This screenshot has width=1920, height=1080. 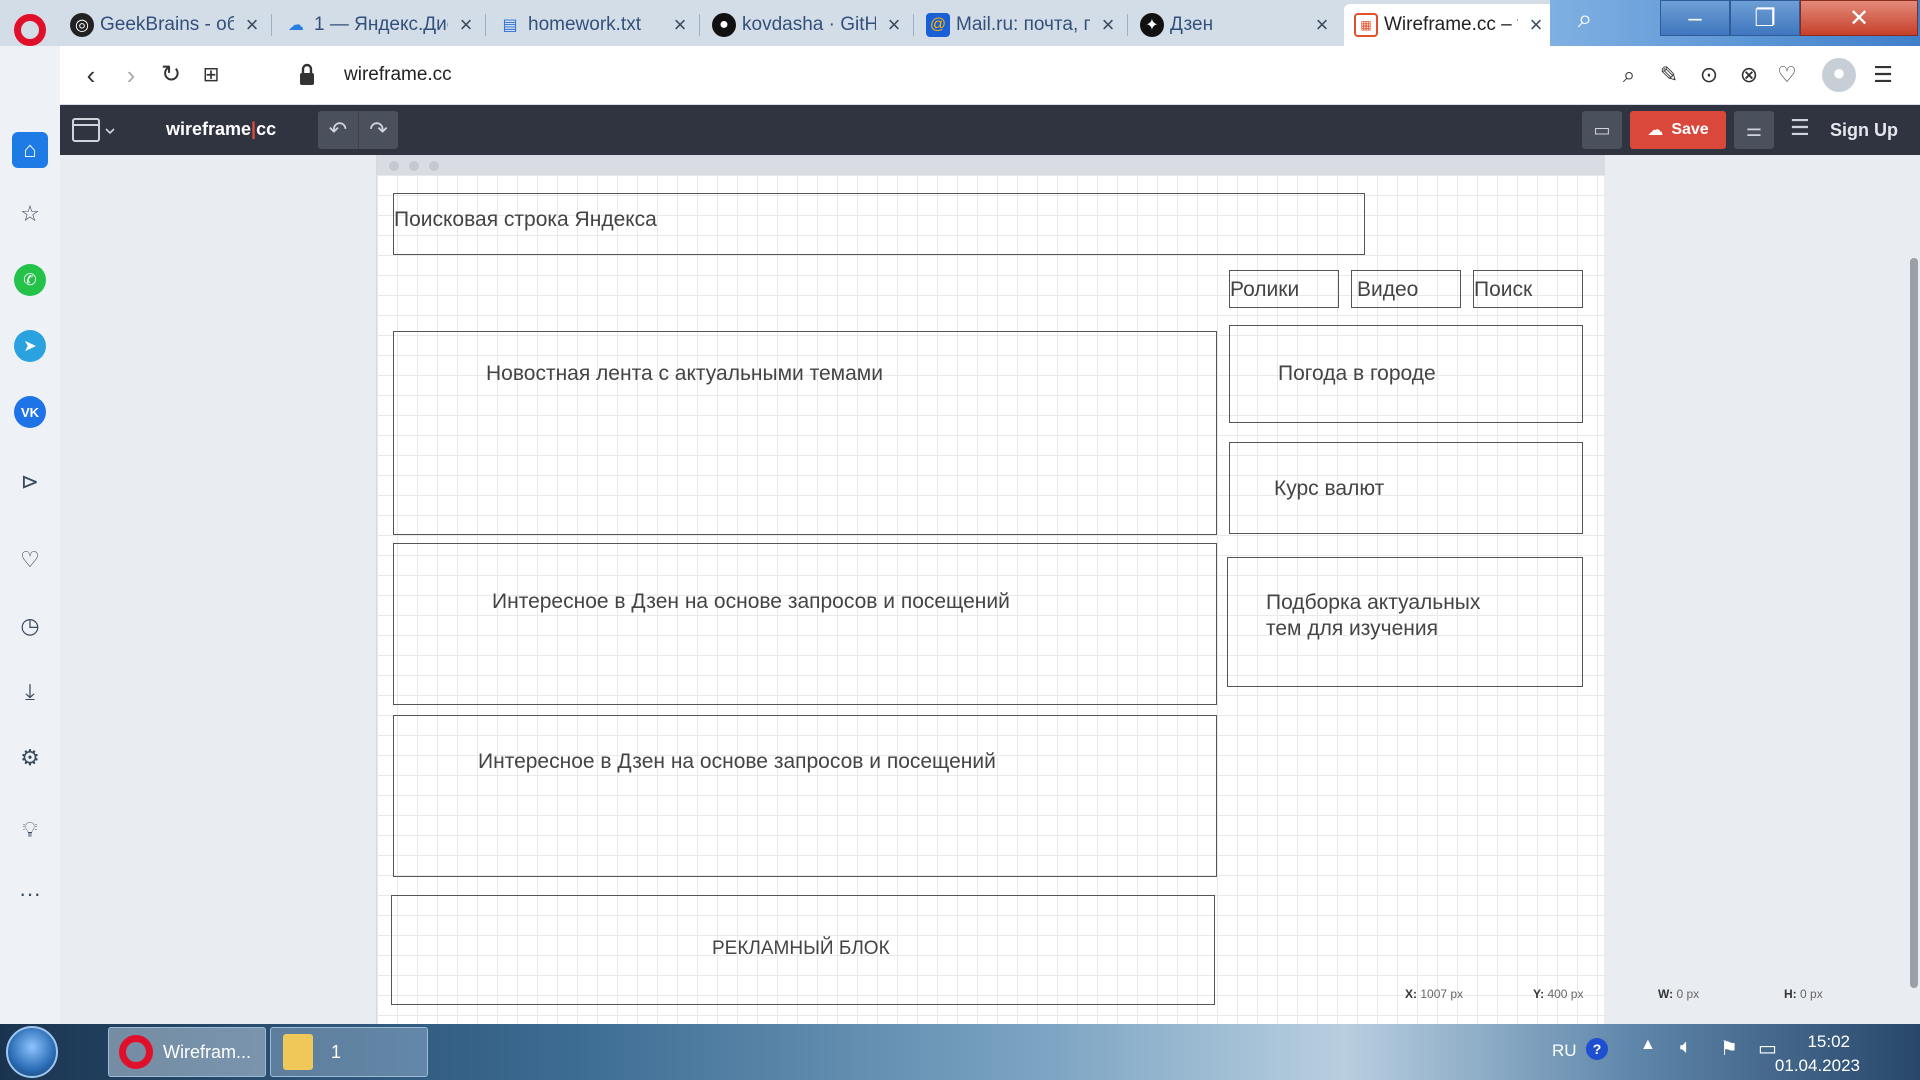 I want to click on heart-icon: ♡, so click(x=30, y=560).